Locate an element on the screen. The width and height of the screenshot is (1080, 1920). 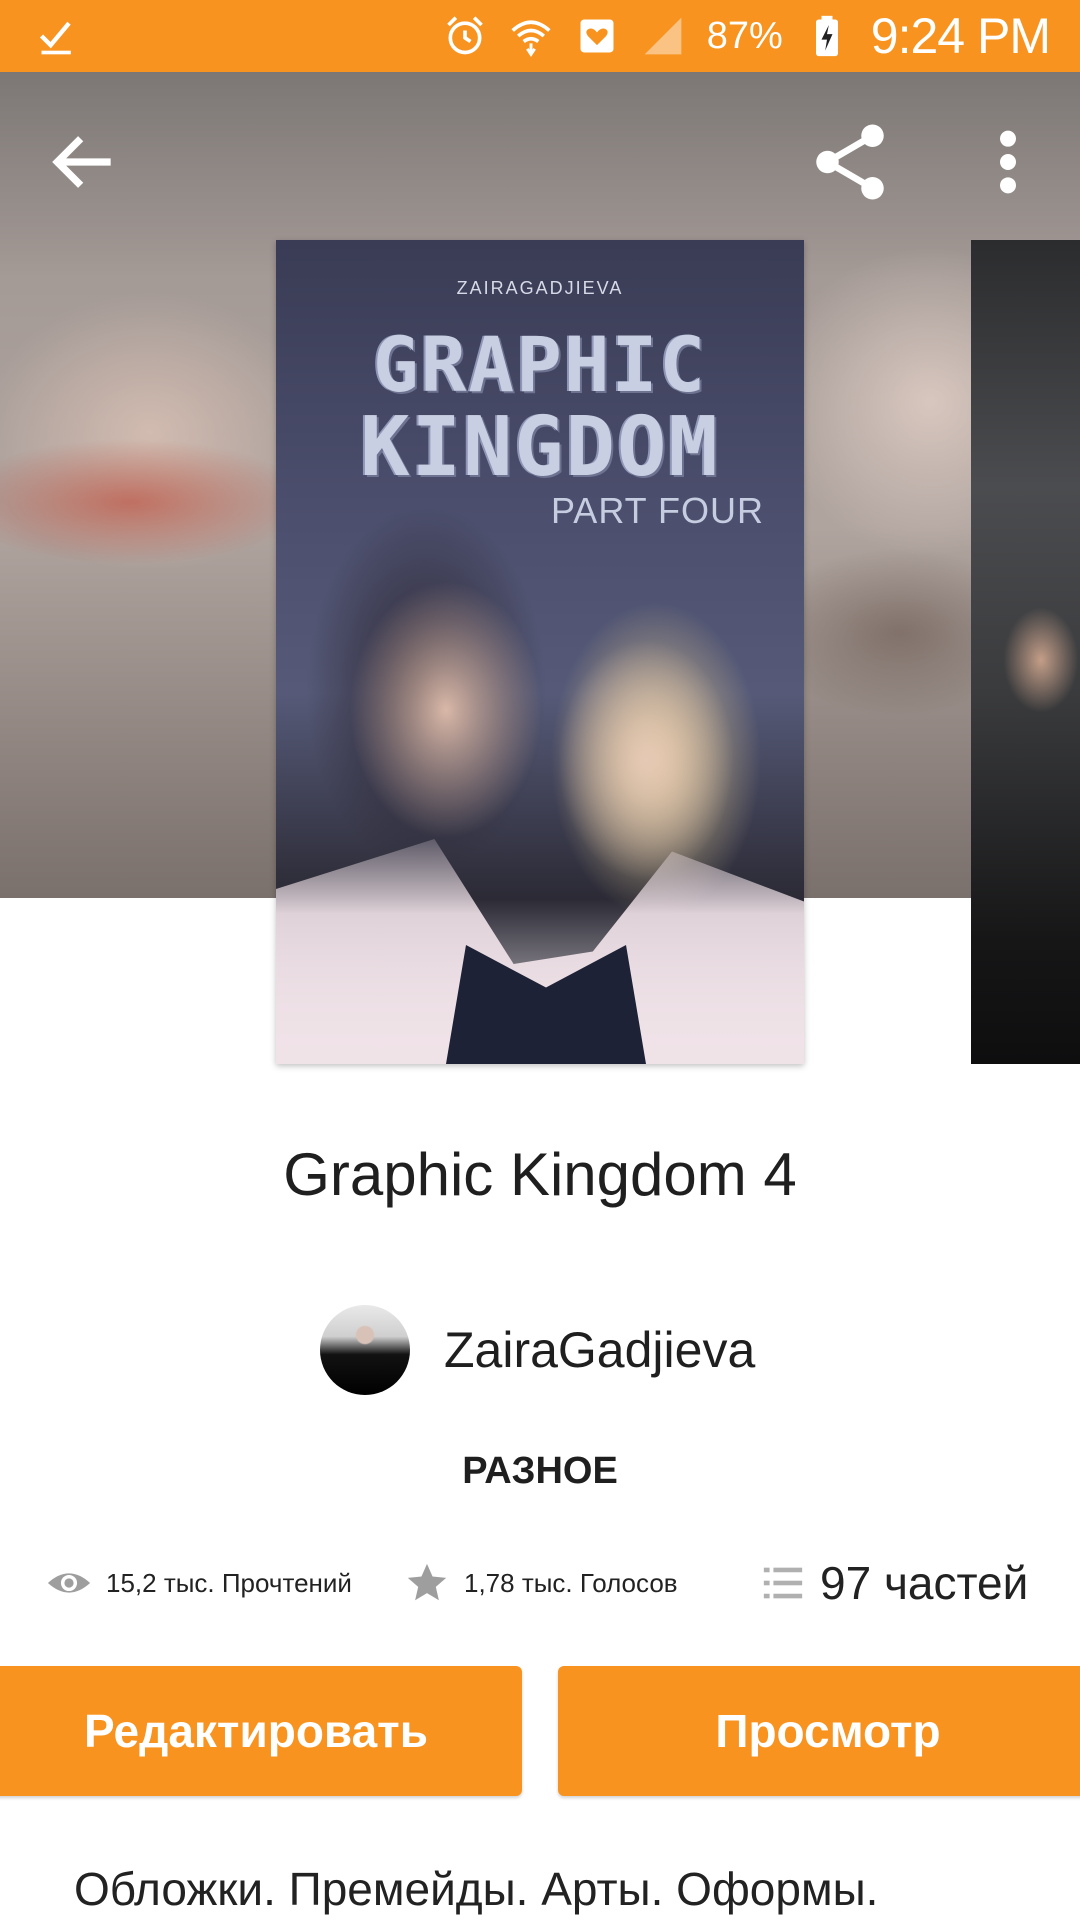
votes-count: 1,78 тыс. Голосов is located at coordinates (571, 1582).